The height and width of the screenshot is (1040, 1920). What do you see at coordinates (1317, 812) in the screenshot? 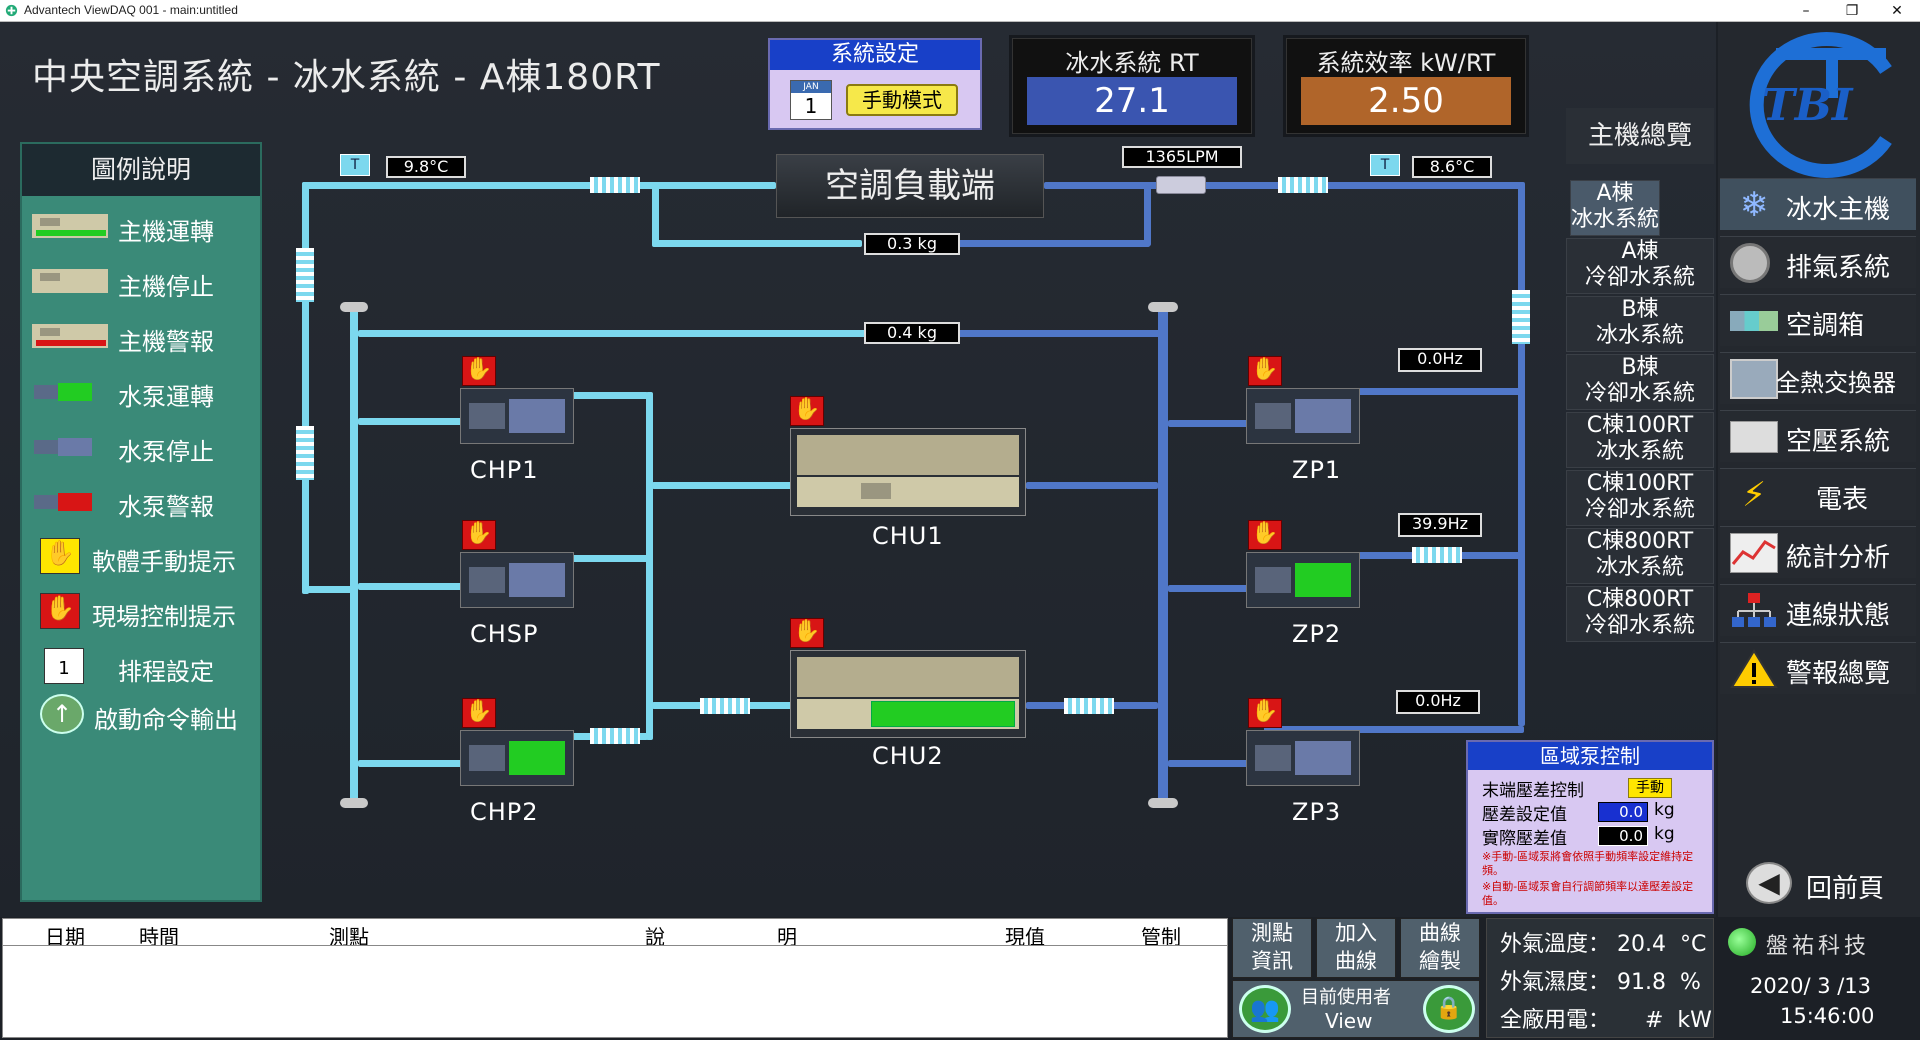
I see `zp3-label: ZP3` at bounding box center [1317, 812].